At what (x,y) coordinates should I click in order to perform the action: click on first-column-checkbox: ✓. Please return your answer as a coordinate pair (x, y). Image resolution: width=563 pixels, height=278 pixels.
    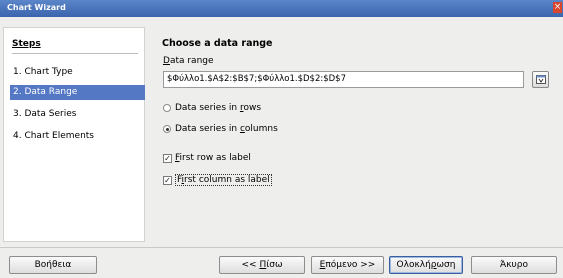
    Looking at the image, I should click on (167, 180).